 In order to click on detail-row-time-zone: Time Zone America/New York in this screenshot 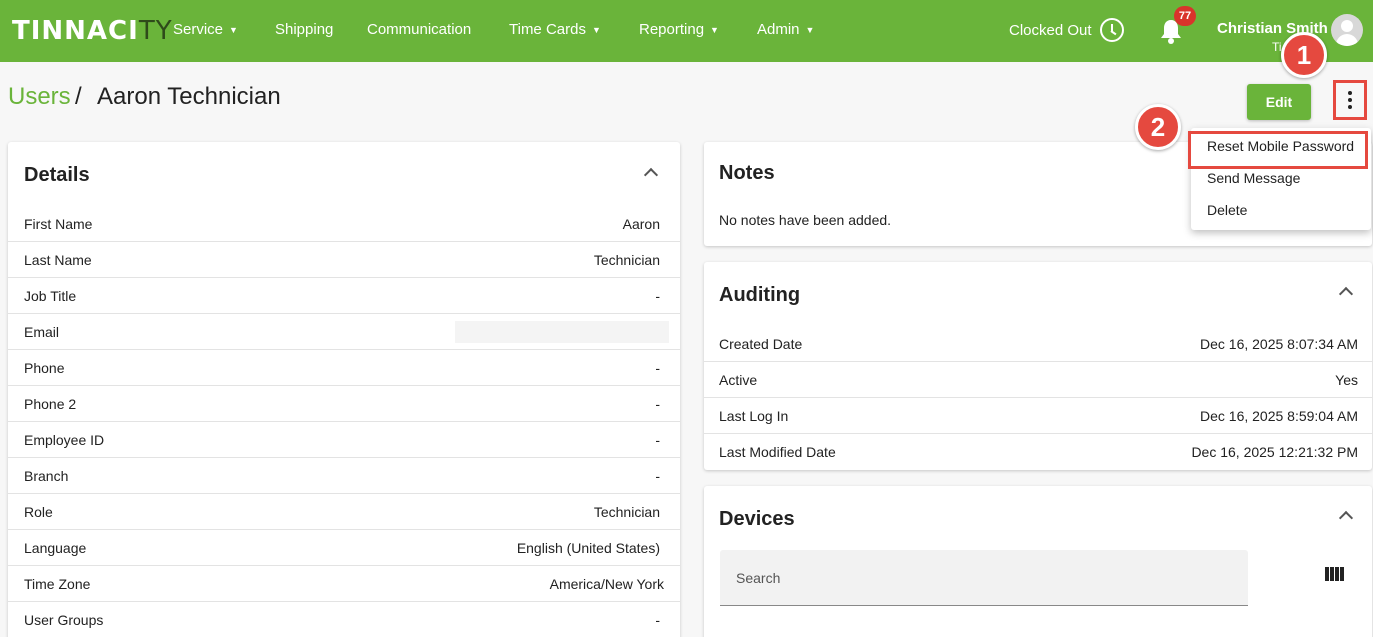, I will do `click(344, 584)`.